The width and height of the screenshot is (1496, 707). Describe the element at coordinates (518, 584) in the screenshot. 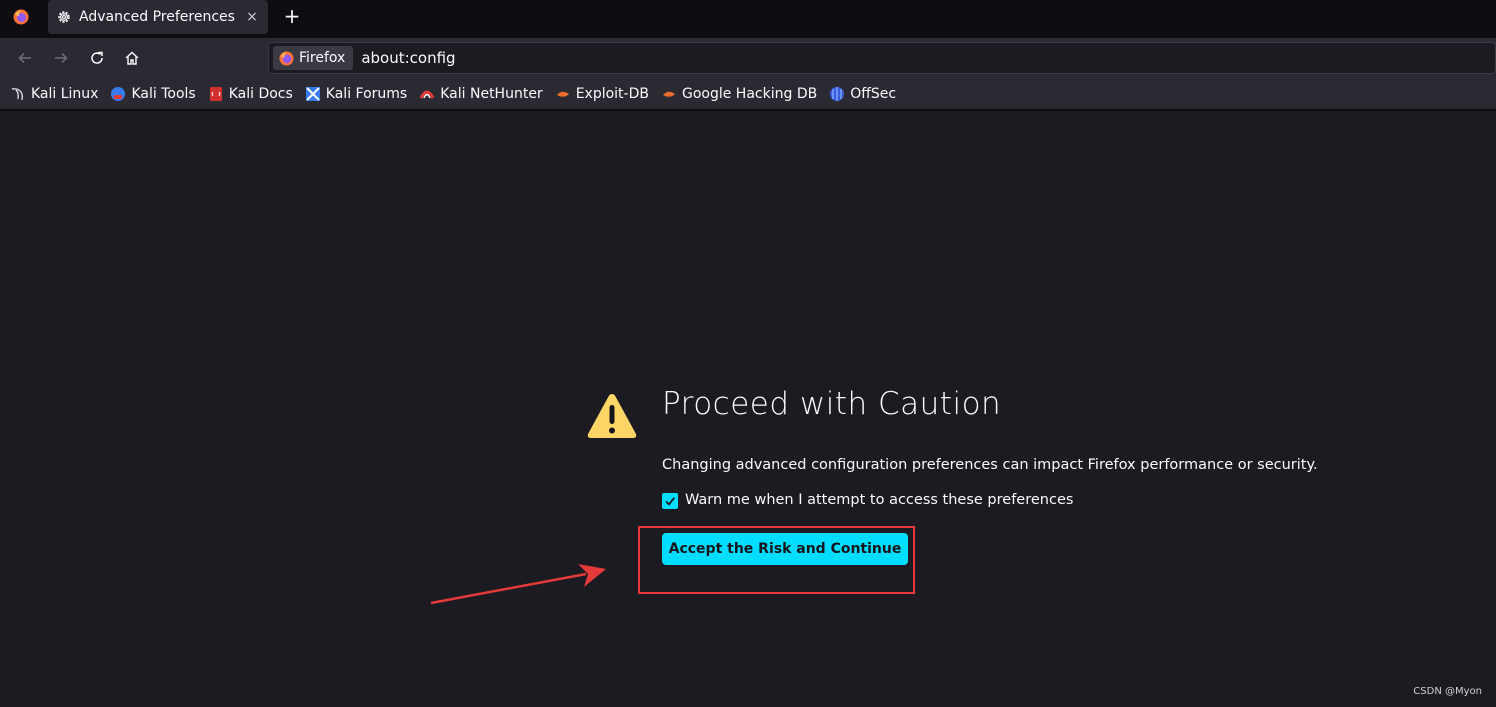

I see `annotation-arrow` at that location.